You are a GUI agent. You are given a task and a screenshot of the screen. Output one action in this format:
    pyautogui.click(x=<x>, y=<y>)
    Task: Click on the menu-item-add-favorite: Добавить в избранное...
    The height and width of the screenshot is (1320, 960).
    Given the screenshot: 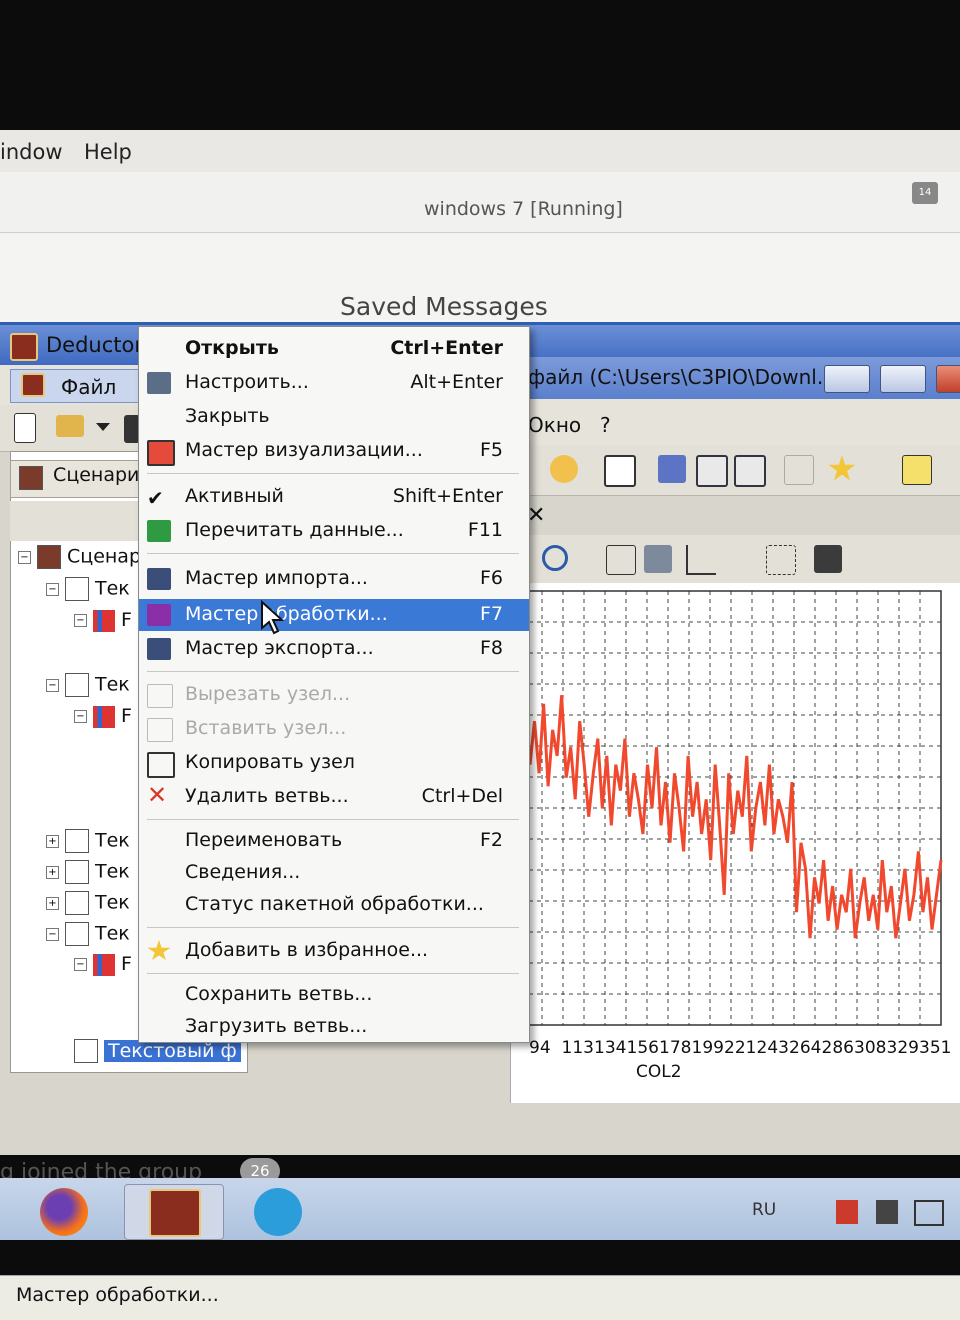 What is the action you would take?
    pyautogui.click(x=334, y=951)
    